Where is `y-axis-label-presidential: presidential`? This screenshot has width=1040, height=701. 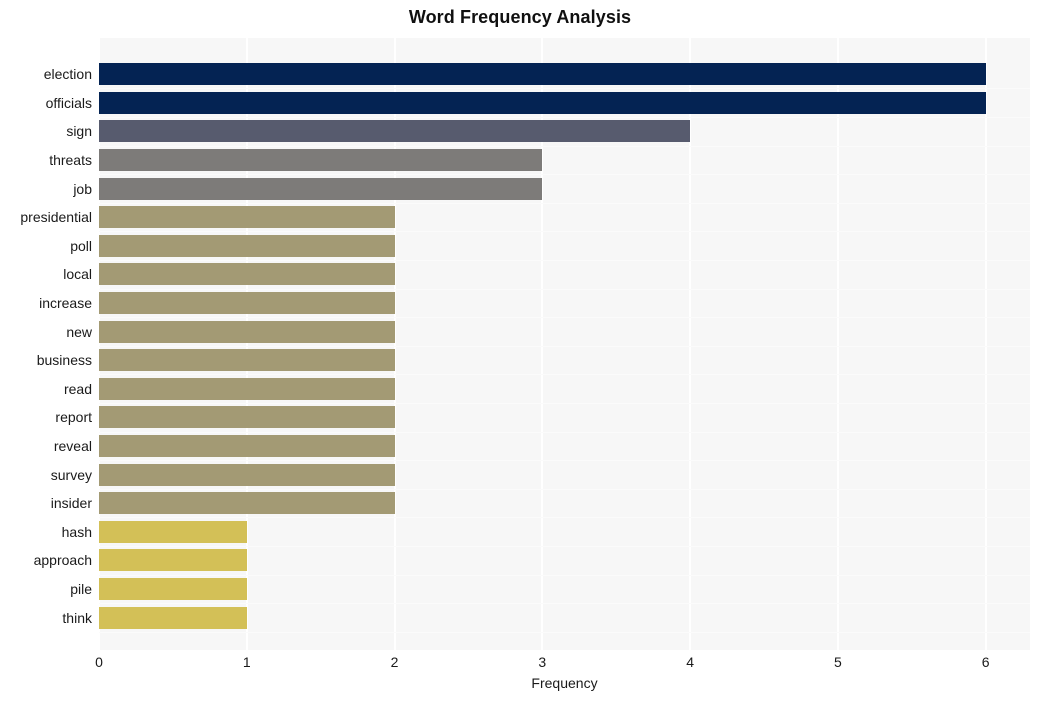
y-axis-label-presidential: presidential is located at coordinates (56, 217).